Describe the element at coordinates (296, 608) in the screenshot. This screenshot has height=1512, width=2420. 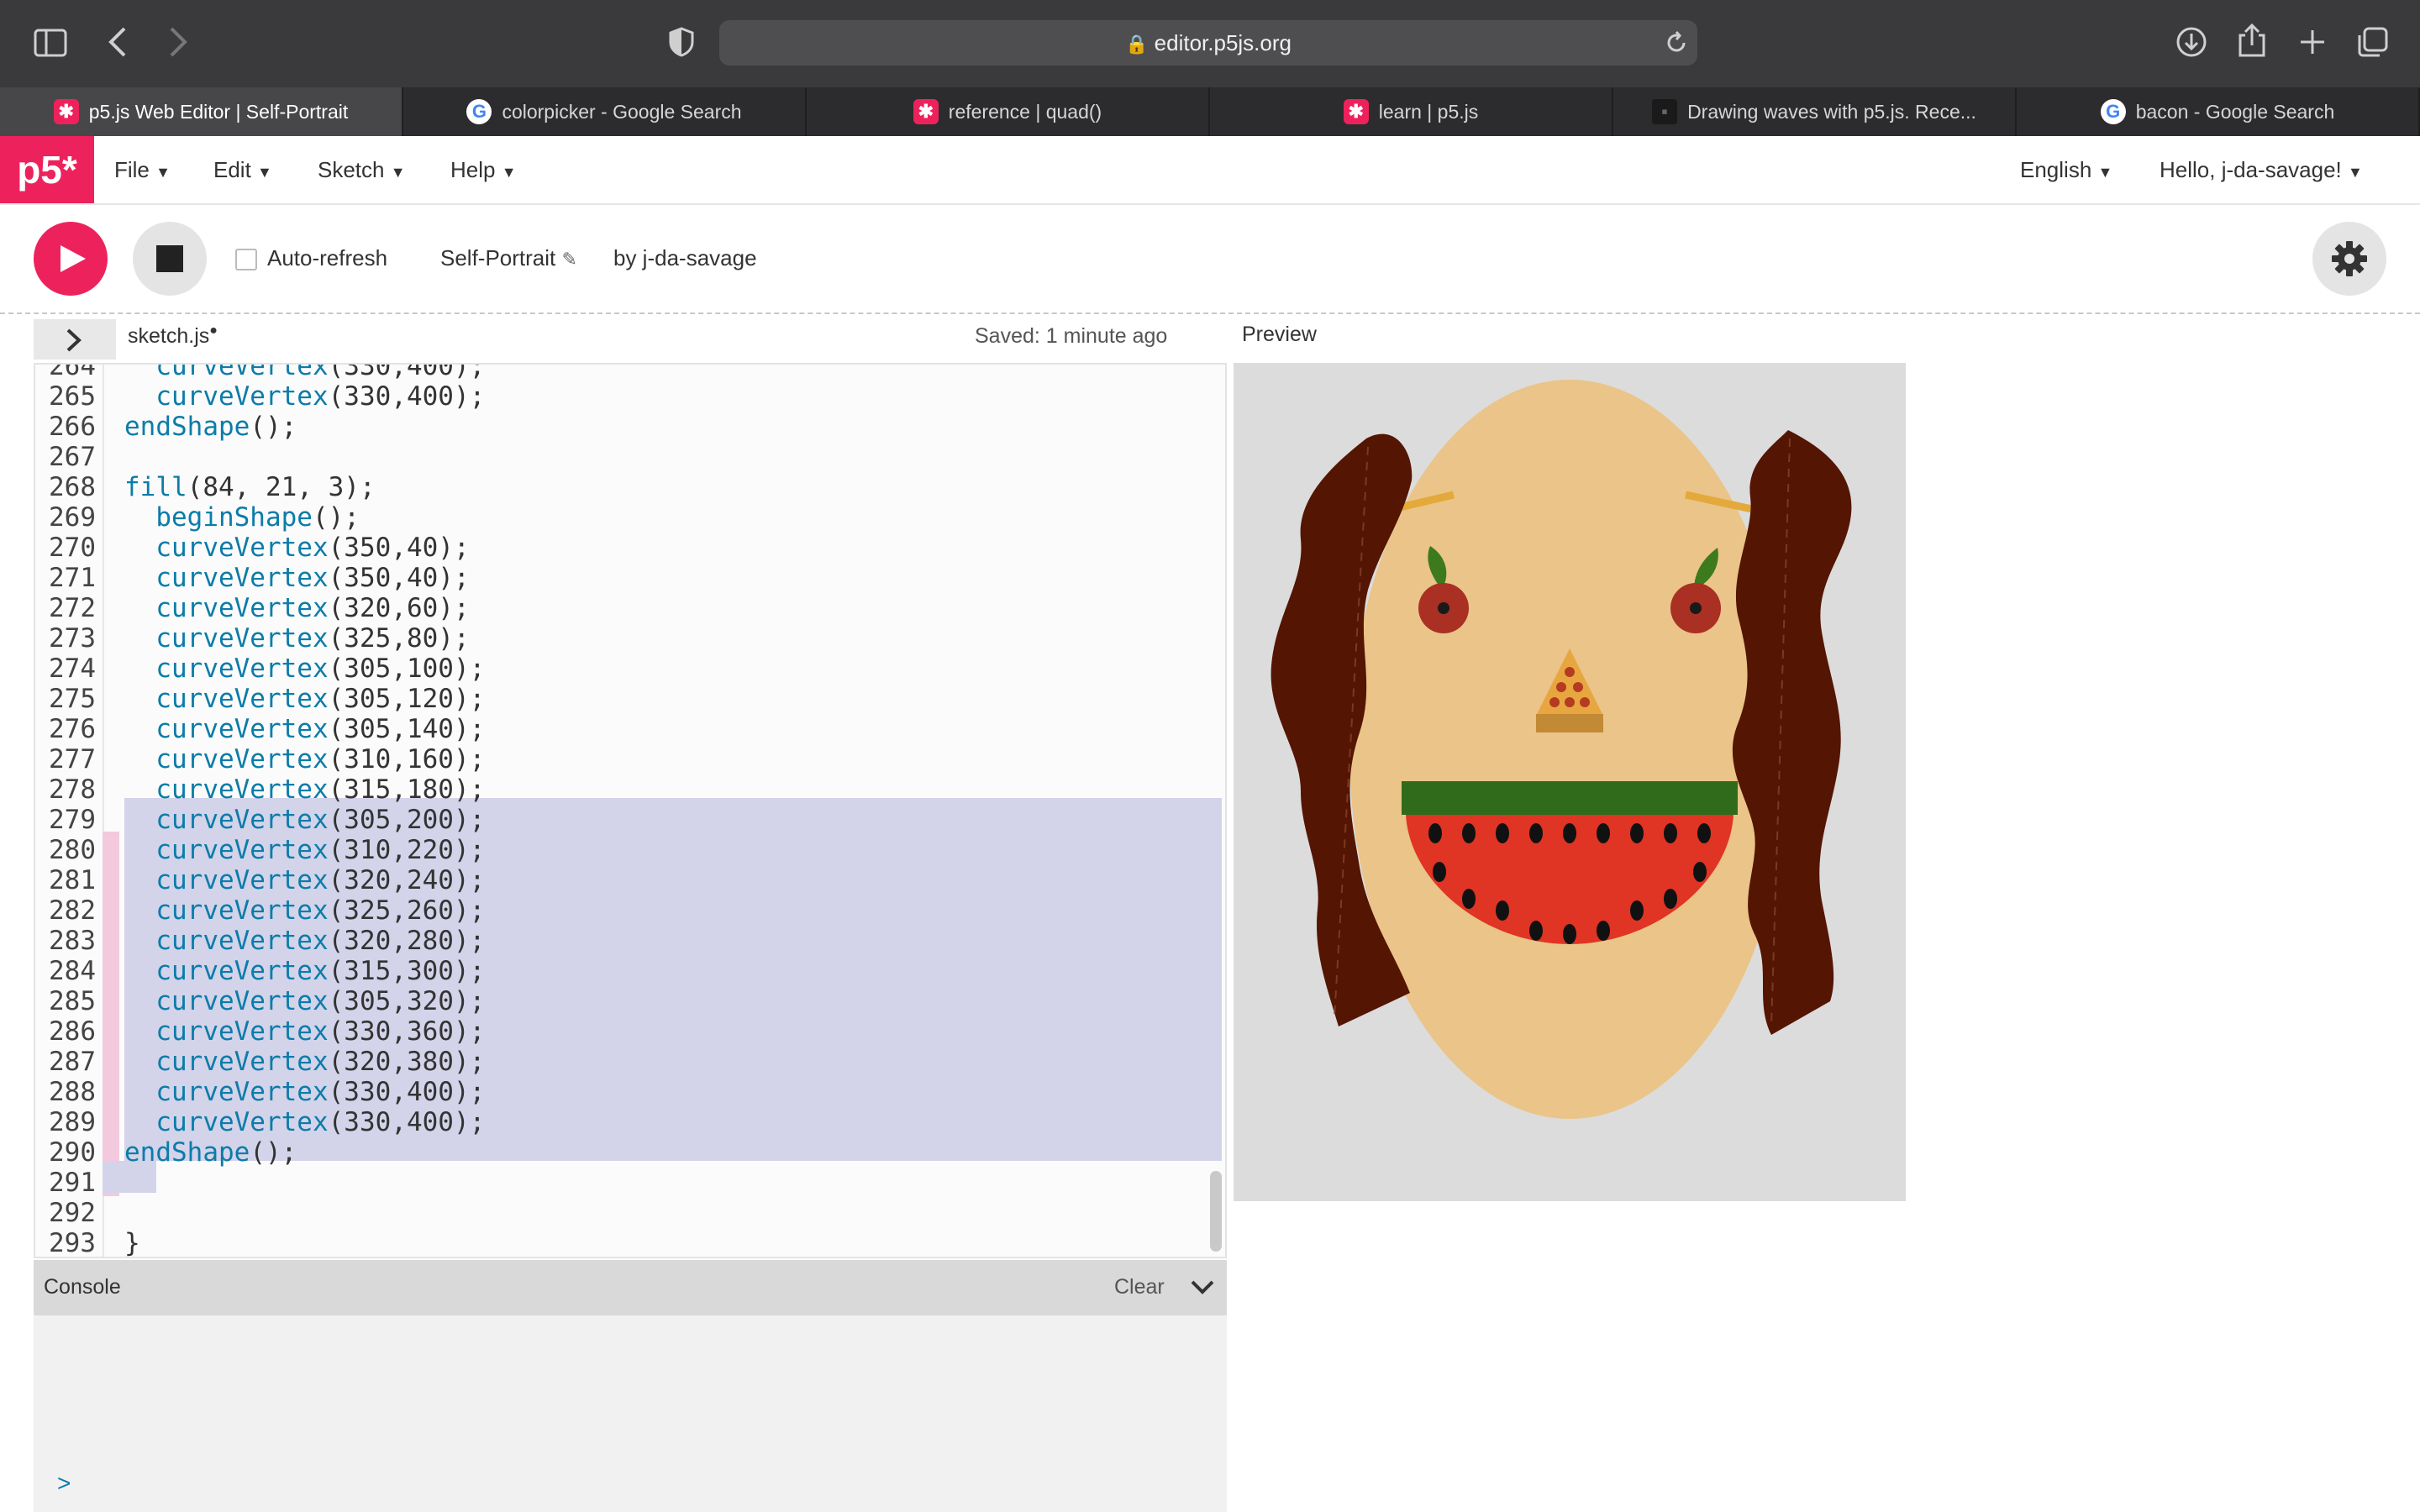
I see `code-line: curveVertex(320,60);` at that location.